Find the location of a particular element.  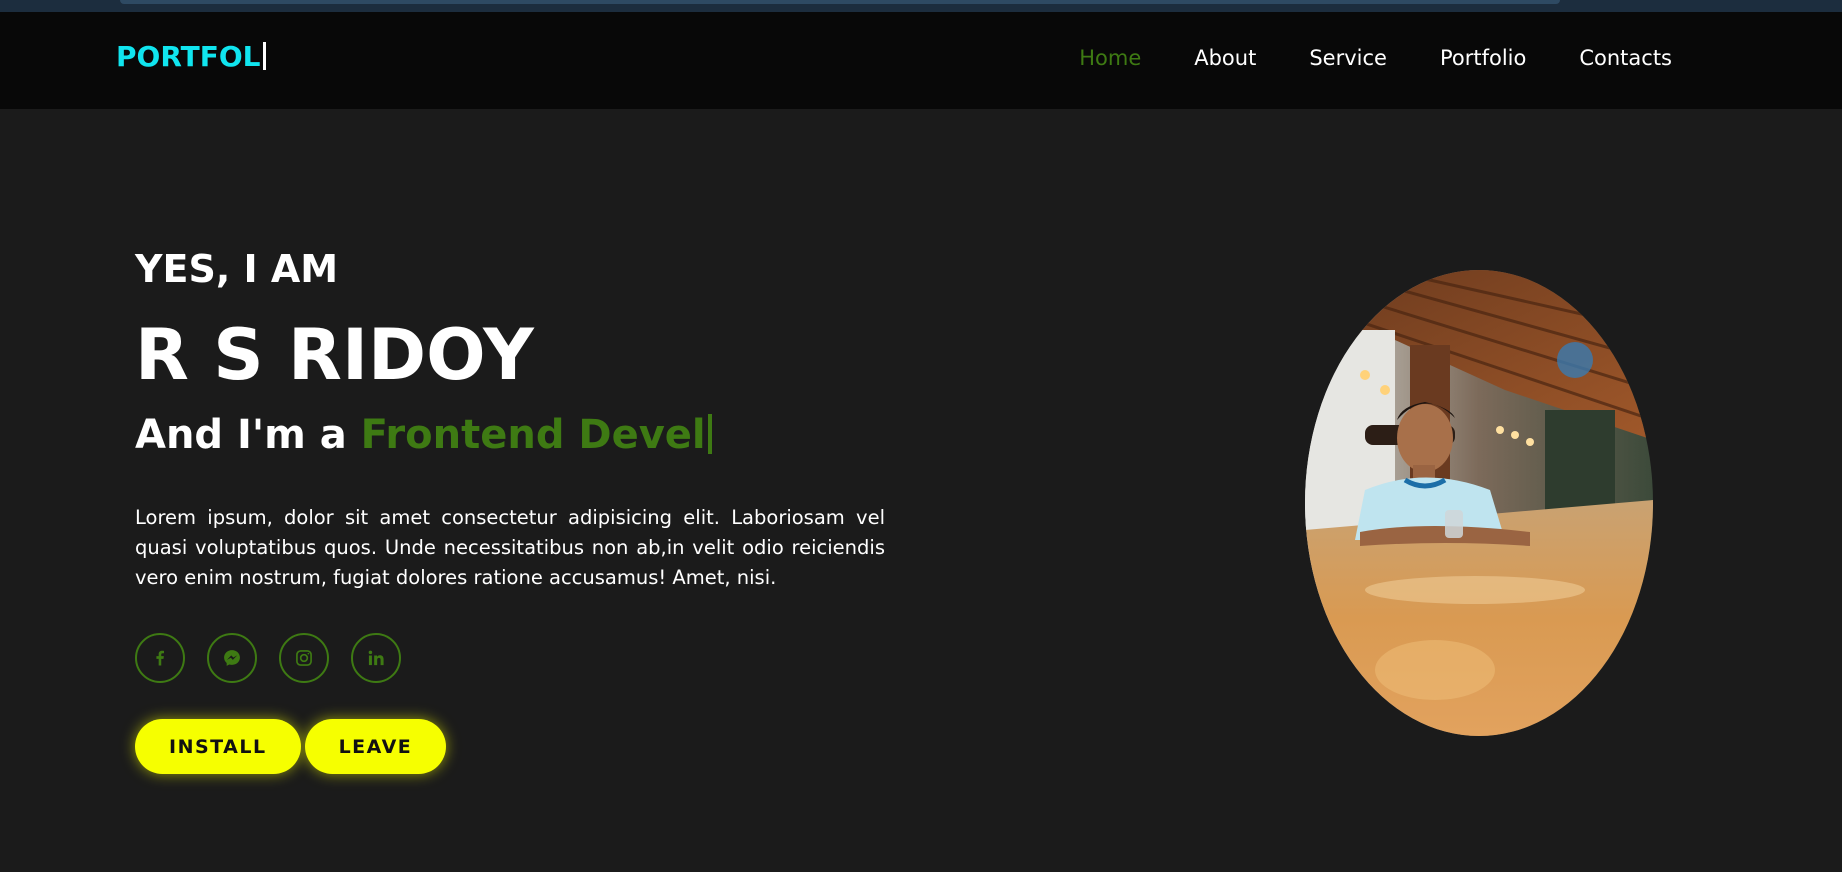

profile-photo-illustration is located at coordinates (1479, 503).